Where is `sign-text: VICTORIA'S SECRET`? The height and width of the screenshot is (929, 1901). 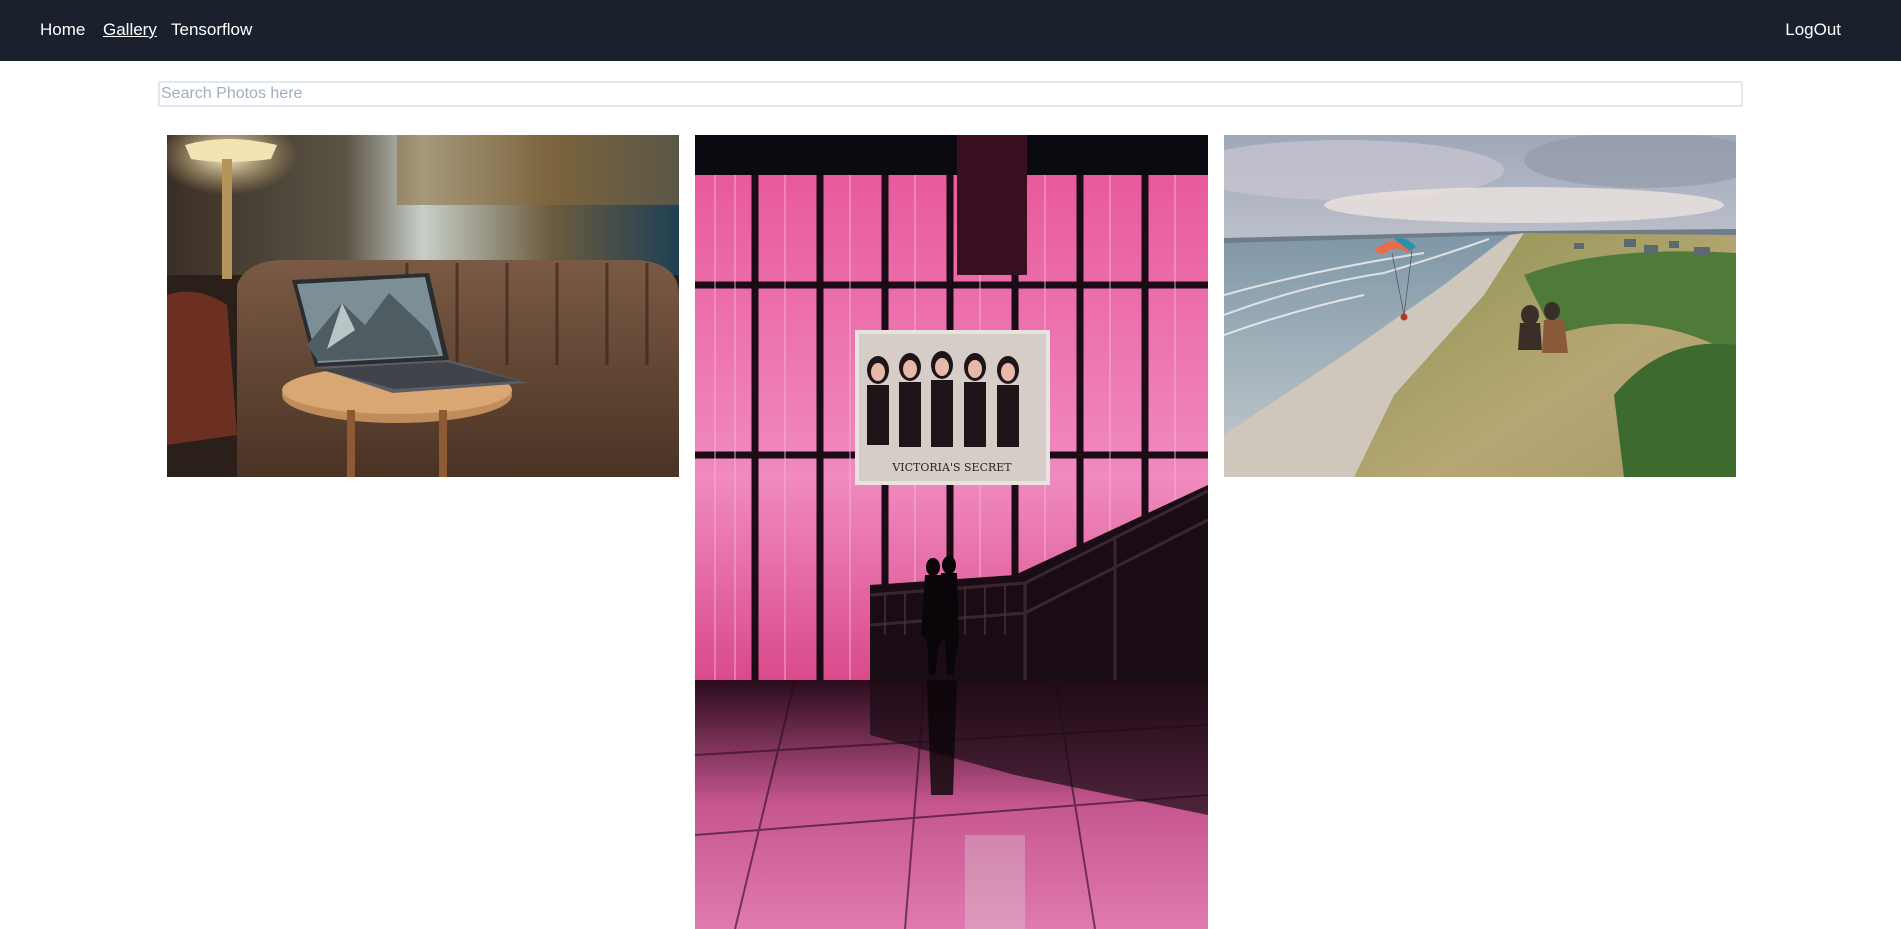
sign-text: VICTORIA'S SECRET is located at coordinates (951, 467).